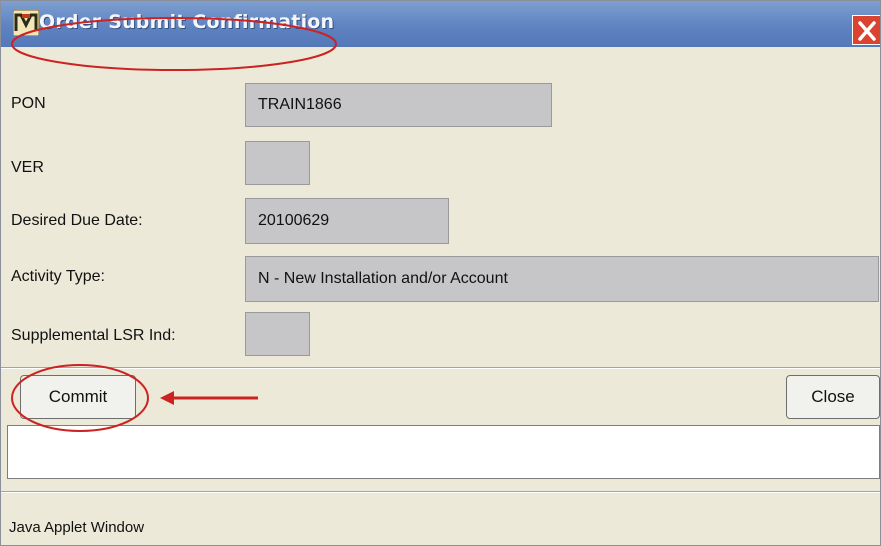 This screenshot has width=881, height=546. Describe the element at coordinates (174, 44) in the screenshot. I see `title-highlight-circle` at that location.